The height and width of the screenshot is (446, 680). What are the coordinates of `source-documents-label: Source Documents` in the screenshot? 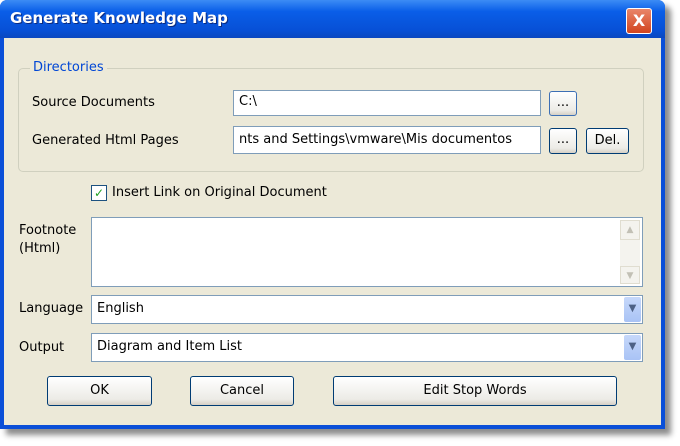 It's located at (93, 102).